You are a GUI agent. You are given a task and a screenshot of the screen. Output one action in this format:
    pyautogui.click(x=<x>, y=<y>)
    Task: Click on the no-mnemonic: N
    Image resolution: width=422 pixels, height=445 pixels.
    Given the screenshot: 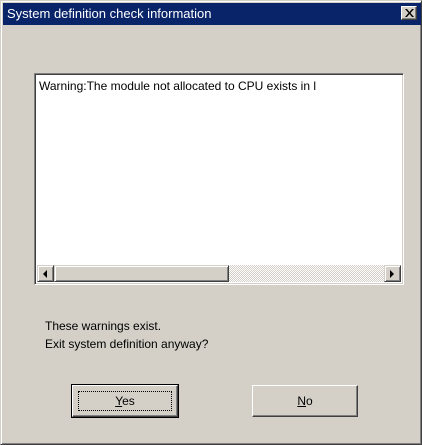 What is the action you would take?
    pyautogui.click(x=301, y=401)
    